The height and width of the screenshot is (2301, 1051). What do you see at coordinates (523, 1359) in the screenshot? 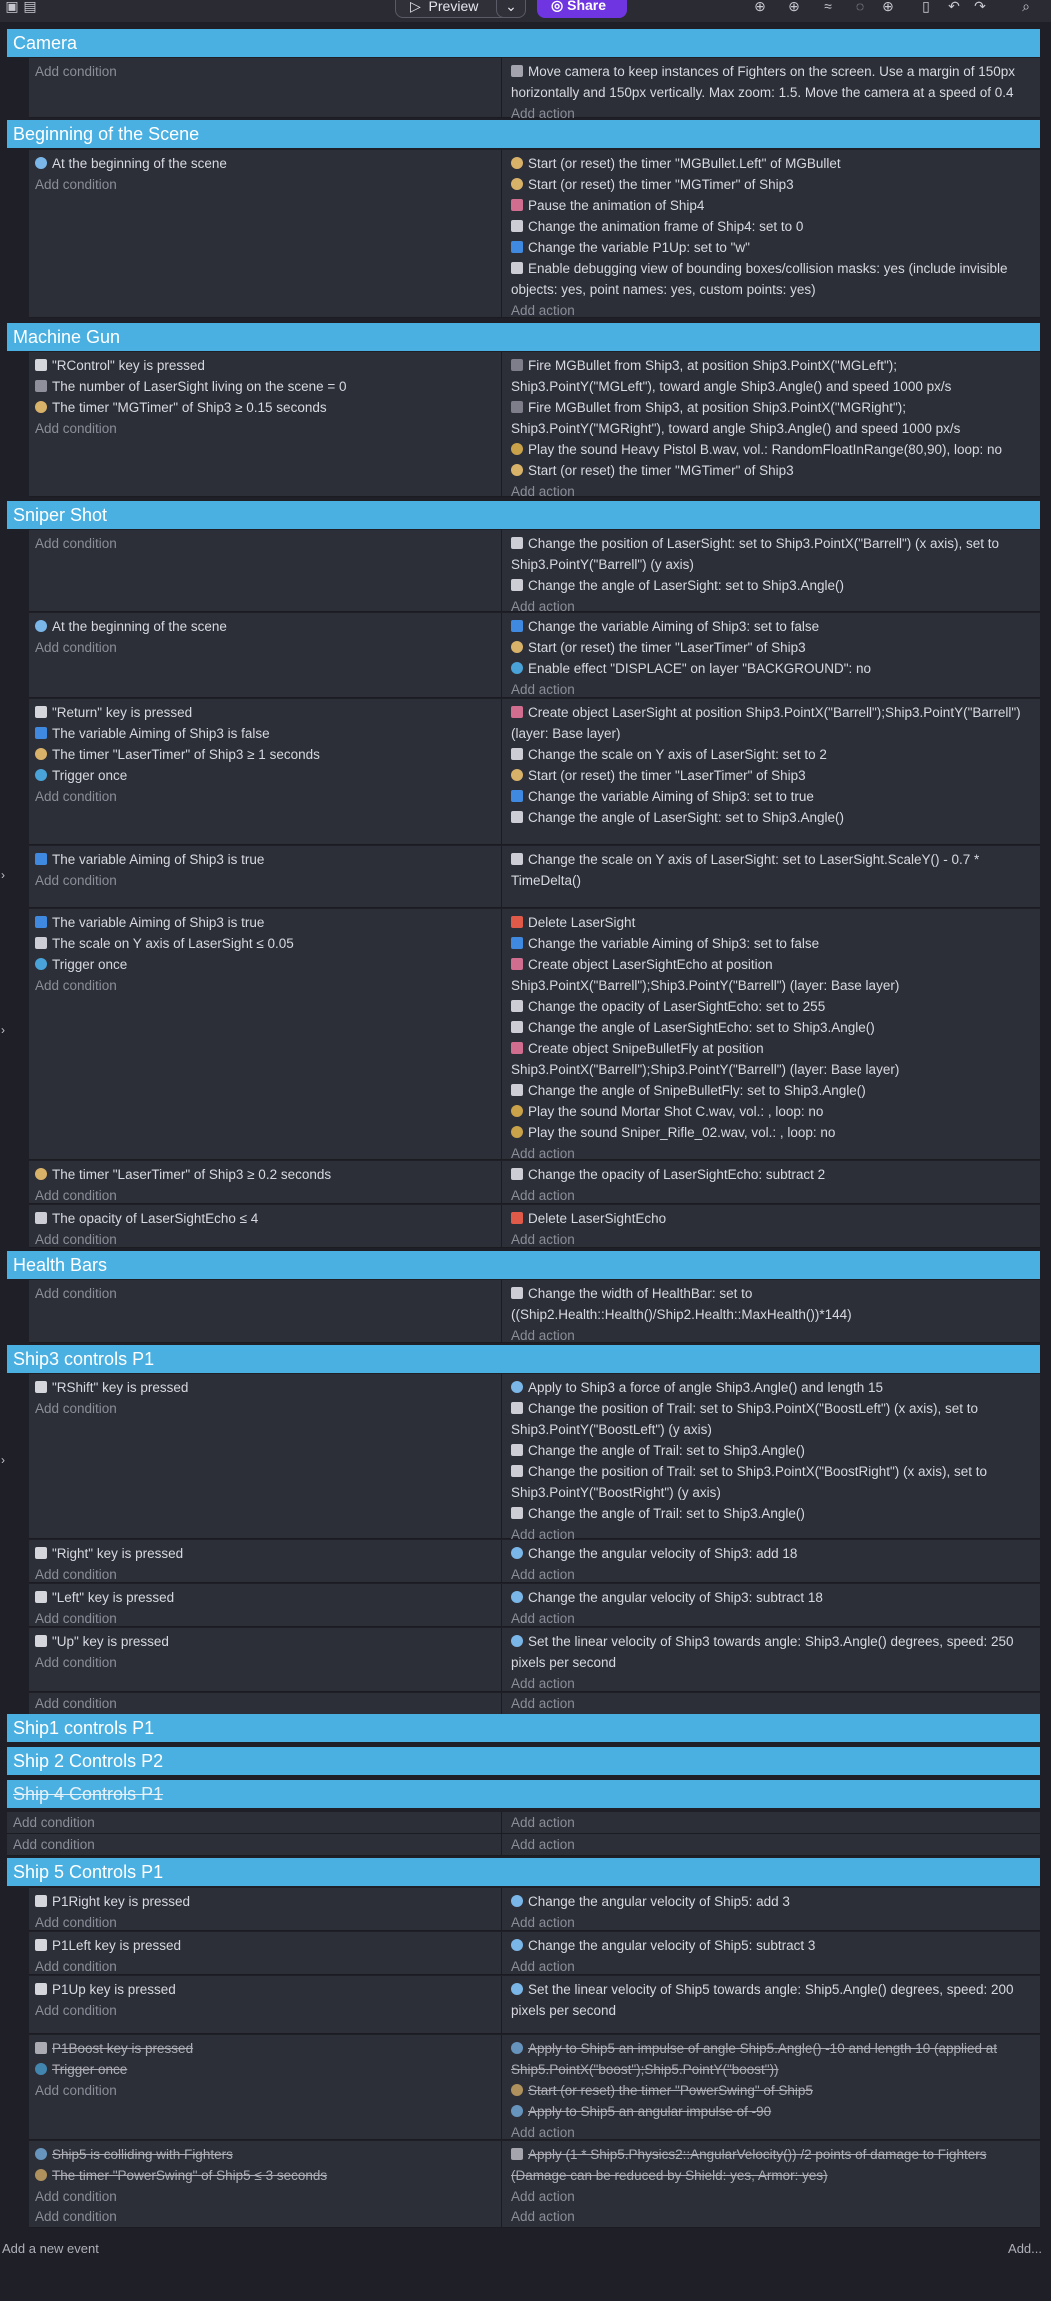
I see `group-ship3-controls: Ship3 controls P1` at bounding box center [523, 1359].